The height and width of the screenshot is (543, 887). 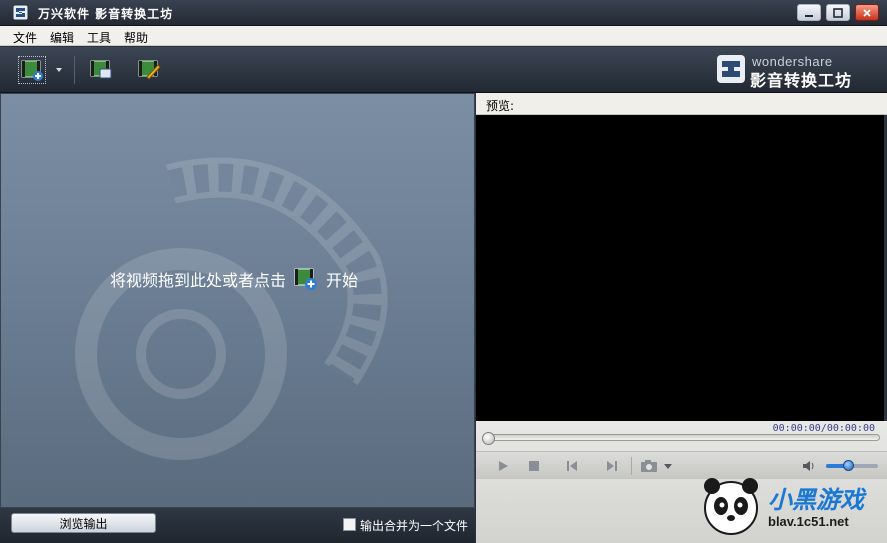 I want to click on maximize-button, so click(x=838, y=12).